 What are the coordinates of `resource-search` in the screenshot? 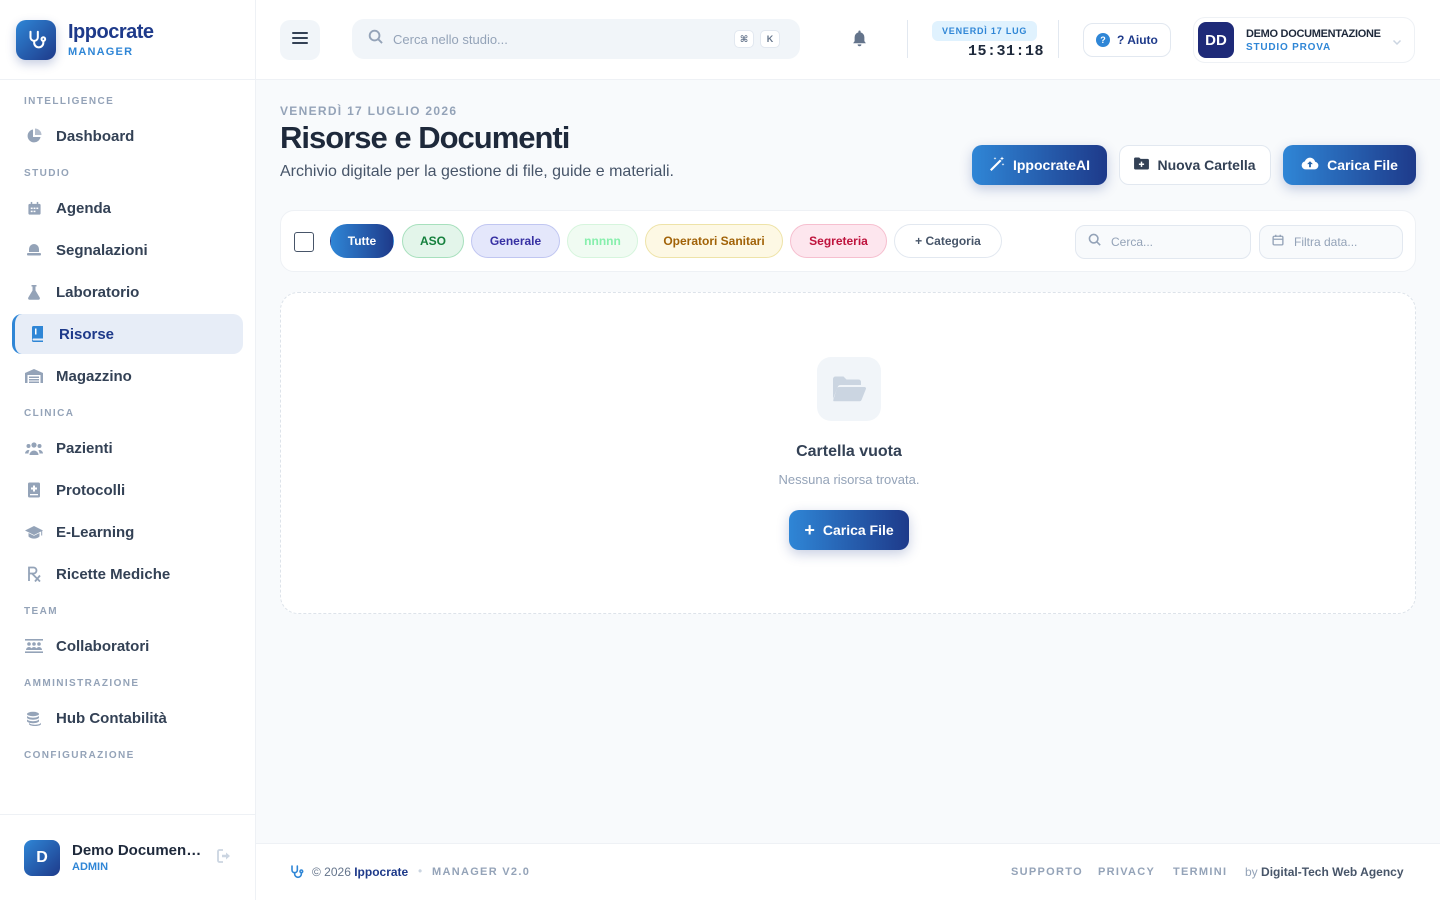 It's located at (1163, 242).